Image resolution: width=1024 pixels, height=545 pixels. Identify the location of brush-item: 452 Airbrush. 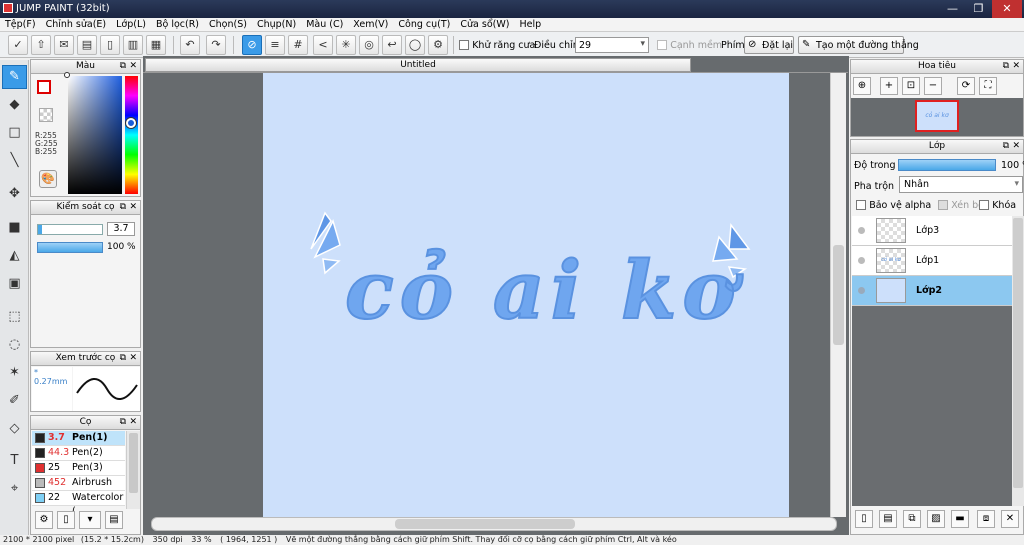
(78, 483).